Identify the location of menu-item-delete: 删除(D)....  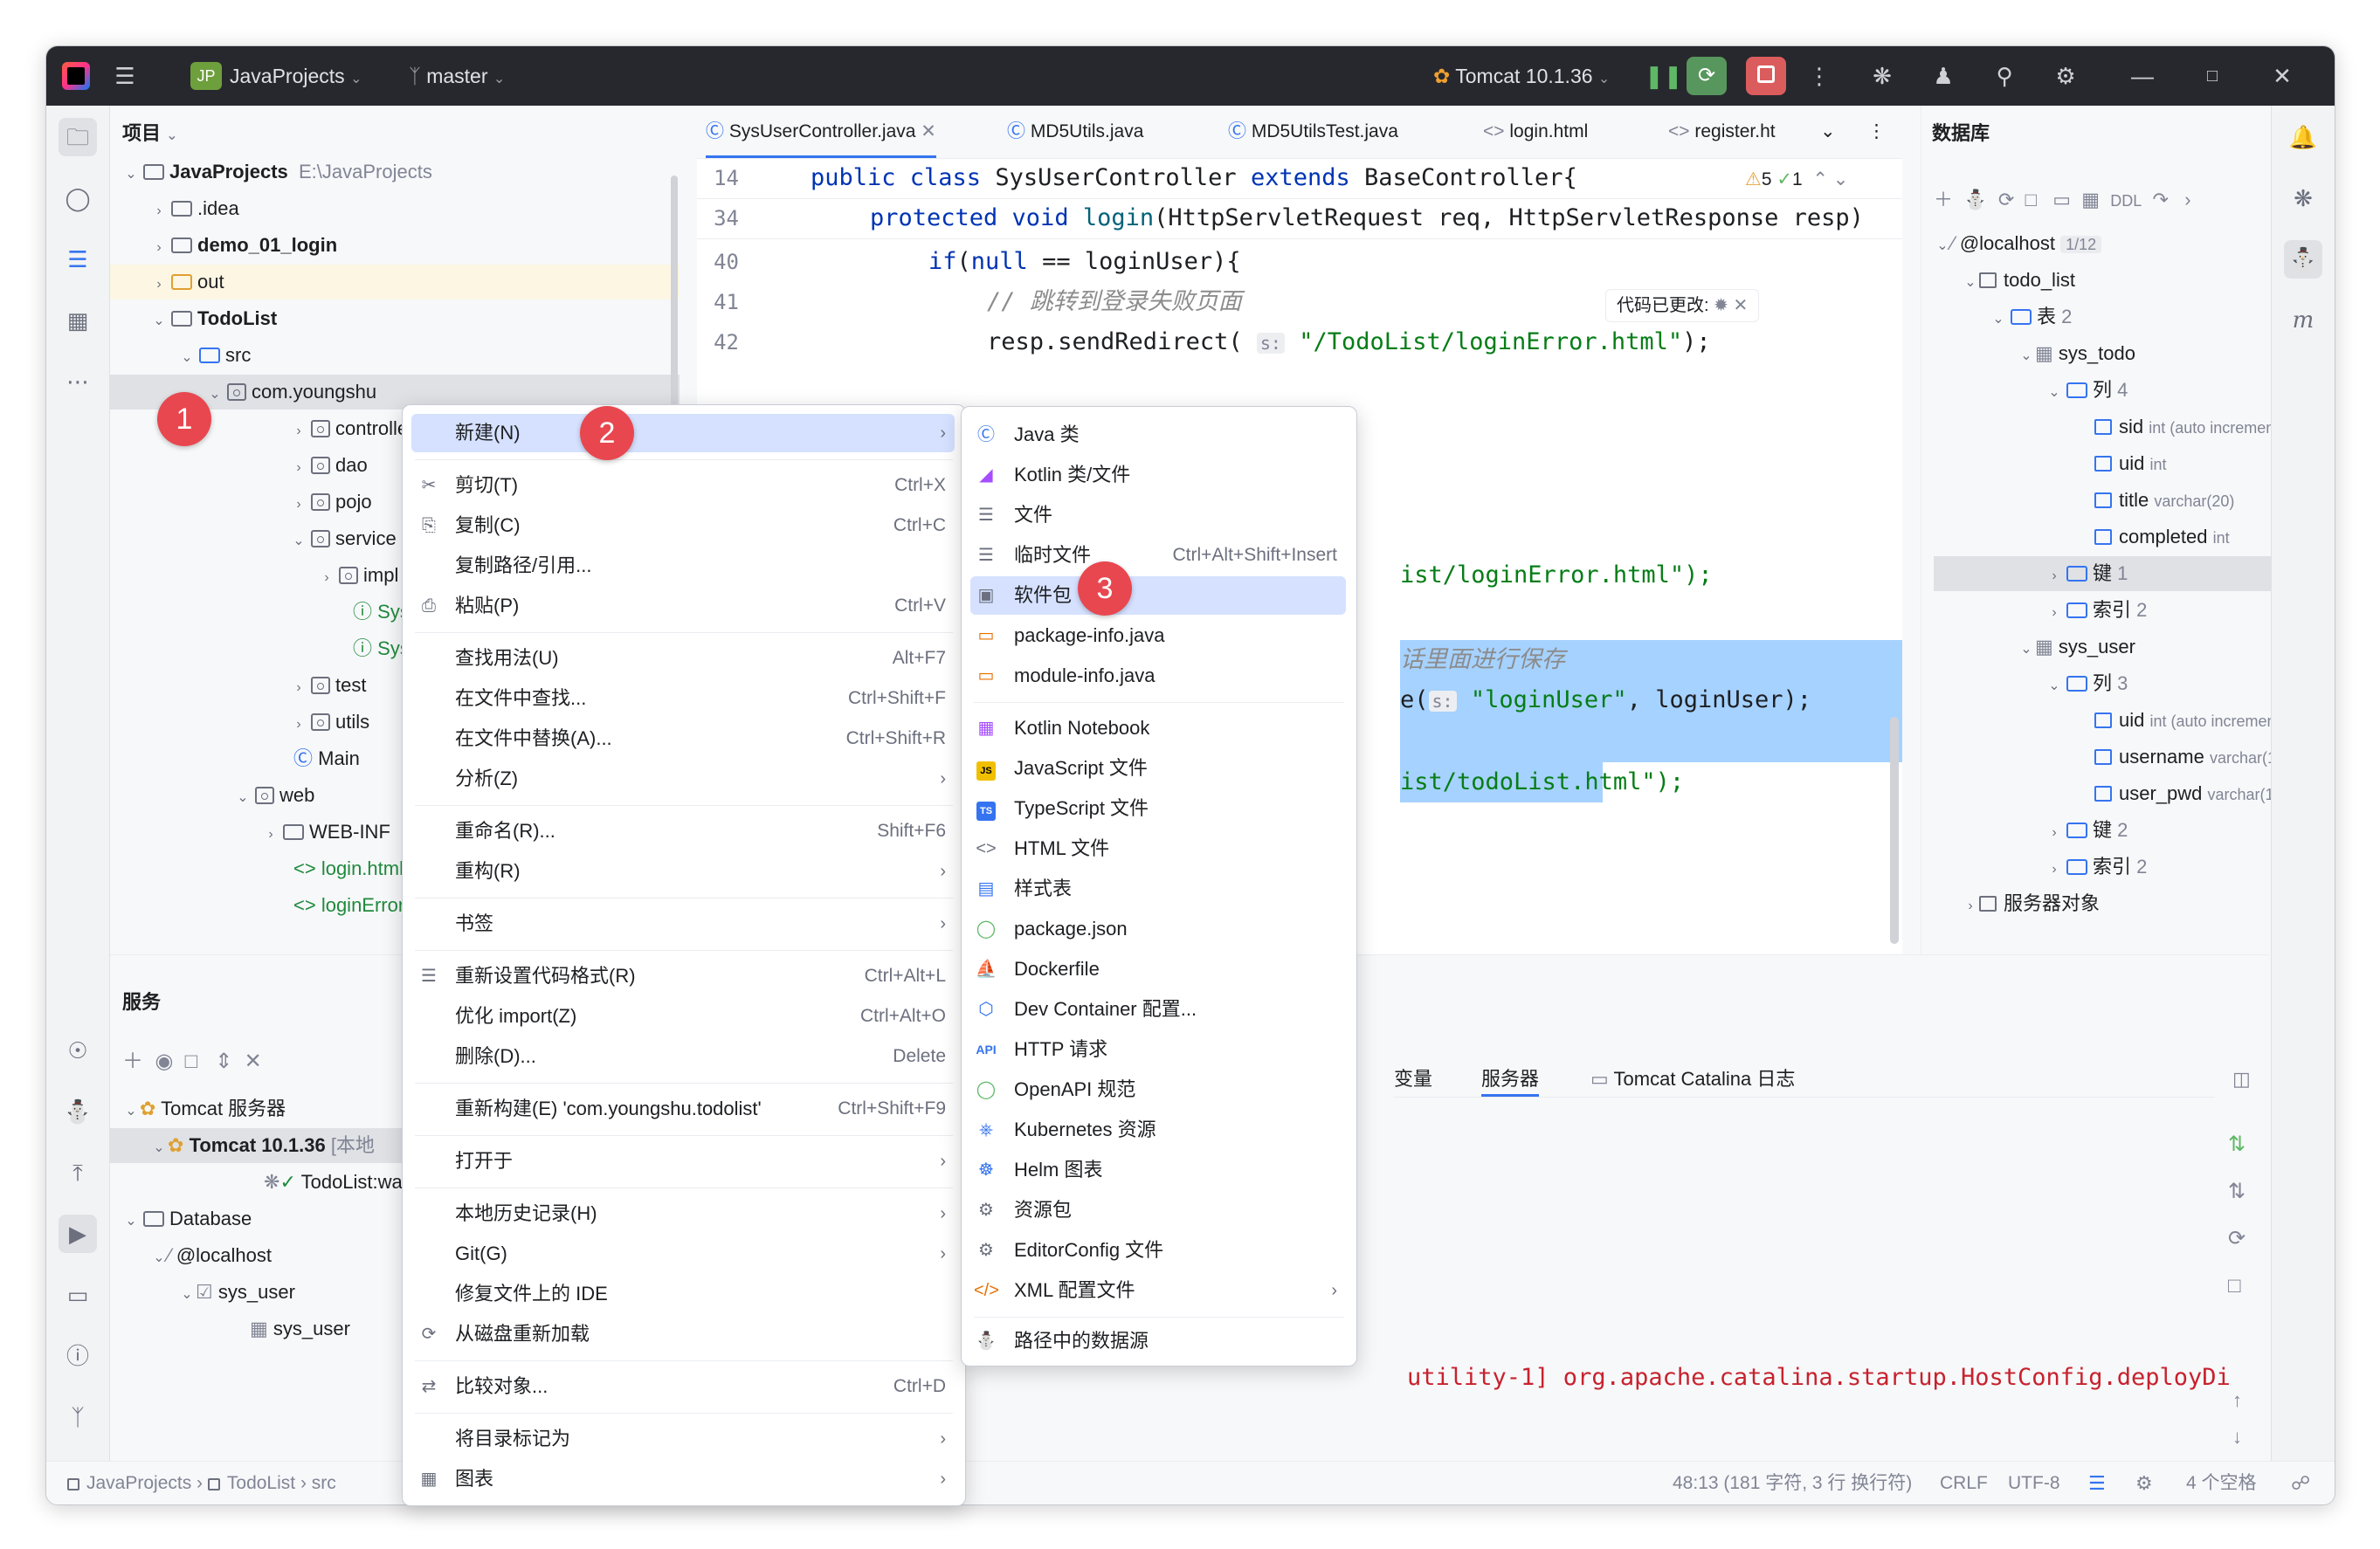
(495, 1057).